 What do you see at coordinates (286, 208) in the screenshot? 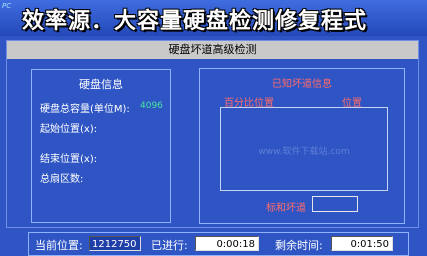
I see `mark-bad-sector-label: 标和坏道` at bounding box center [286, 208].